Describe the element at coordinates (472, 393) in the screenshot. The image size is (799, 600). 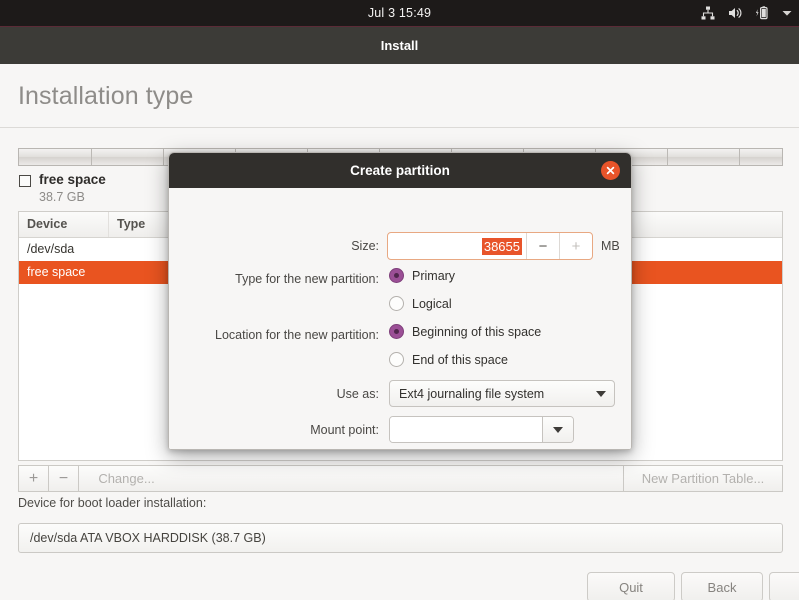
I see `use-as-value: Ext4 journaling file system` at that location.